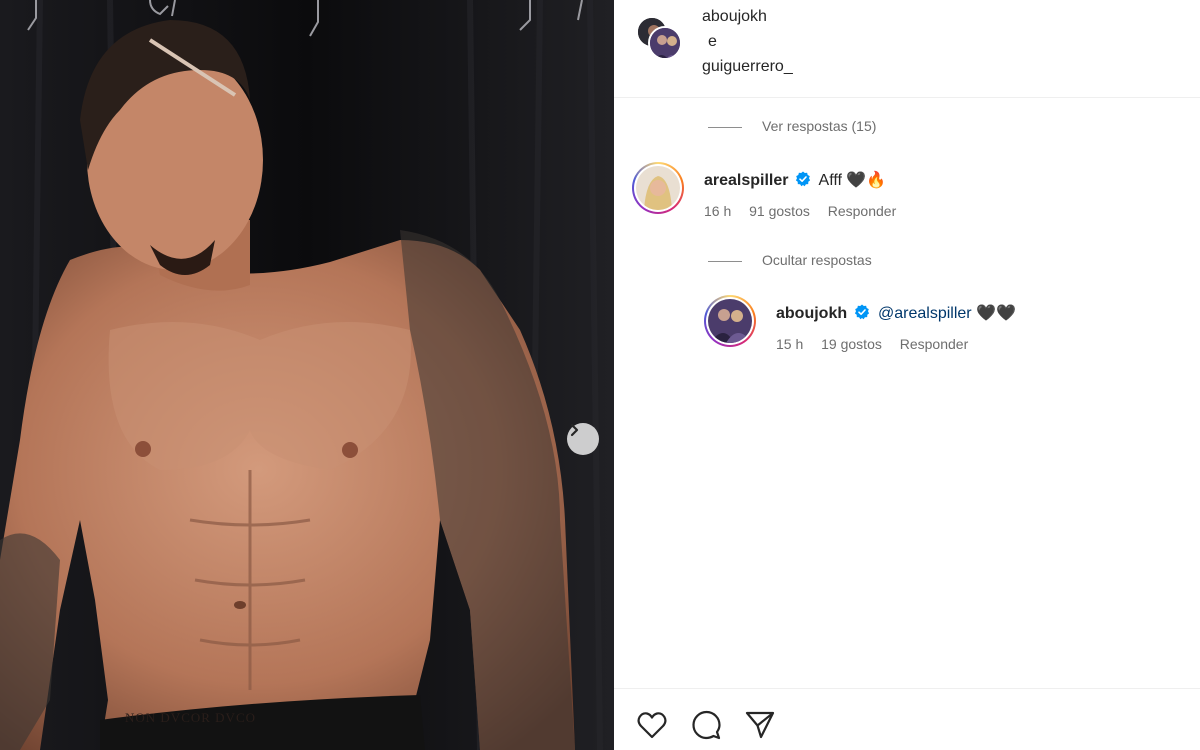 This screenshot has width=1200, height=750. What do you see at coordinates (811, 313) in the screenshot?
I see `comment-username: aboujokh` at bounding box center [811, 313].